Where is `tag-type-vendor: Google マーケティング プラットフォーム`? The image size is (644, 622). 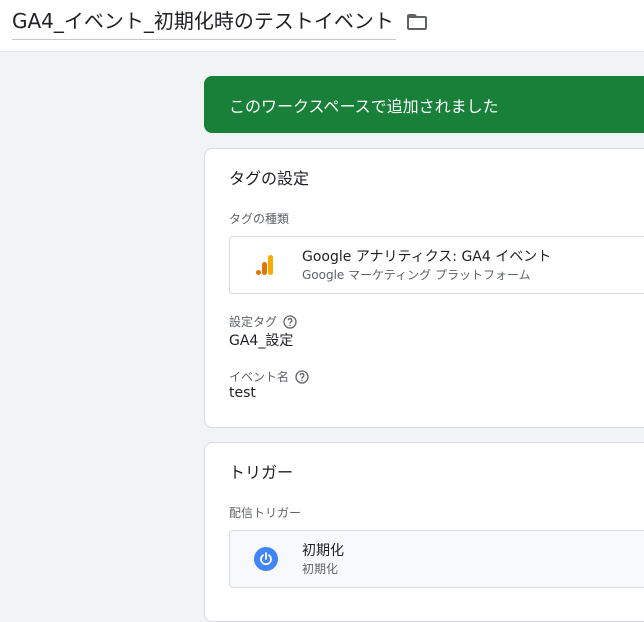
tag-type-vendor: Google マーケティング プラットフォーム is located at coordinates (416, 275).